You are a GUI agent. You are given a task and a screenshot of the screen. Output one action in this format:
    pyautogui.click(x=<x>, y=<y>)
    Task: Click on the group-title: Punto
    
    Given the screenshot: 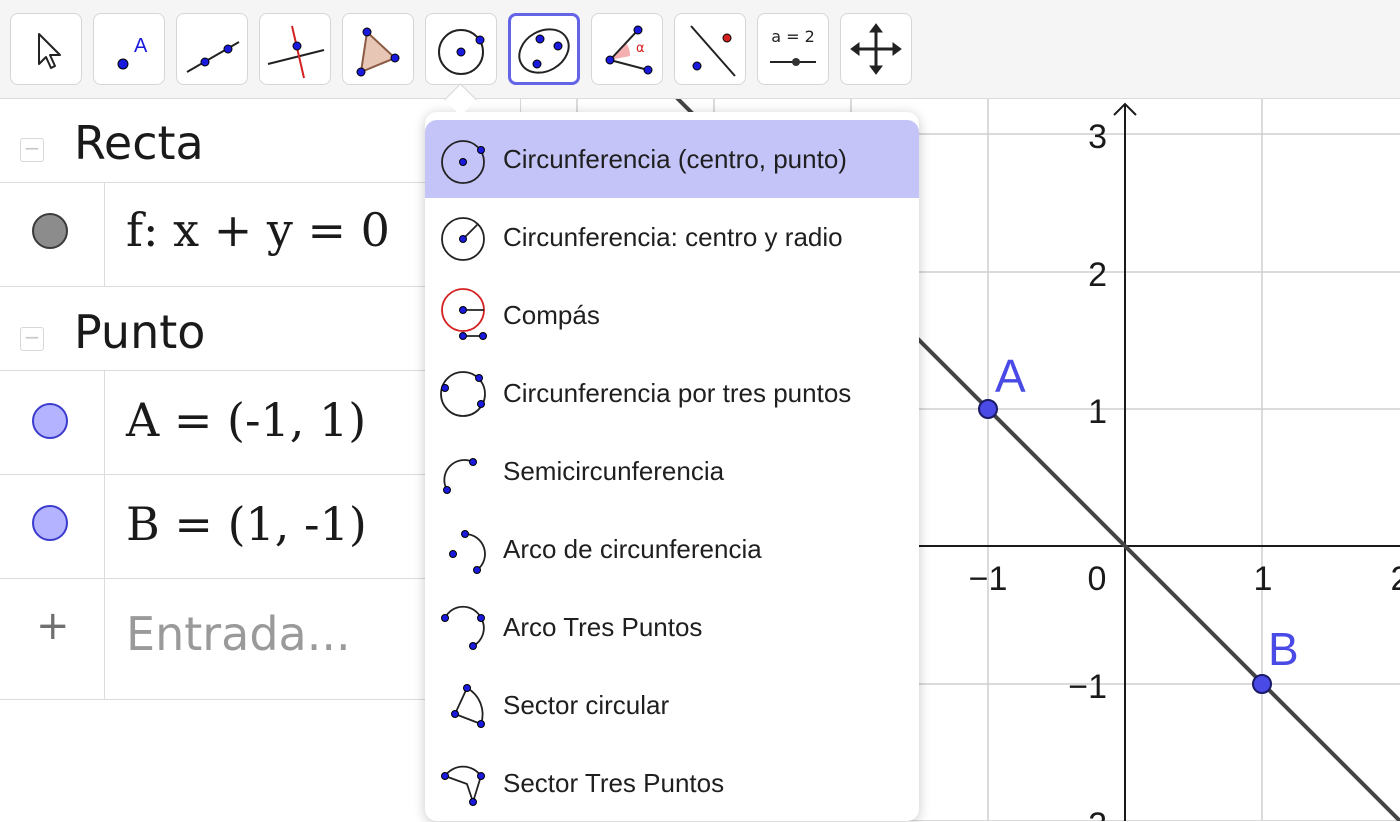 What is the action you would take?
    pyautogui.click(x=140, y=332)
    